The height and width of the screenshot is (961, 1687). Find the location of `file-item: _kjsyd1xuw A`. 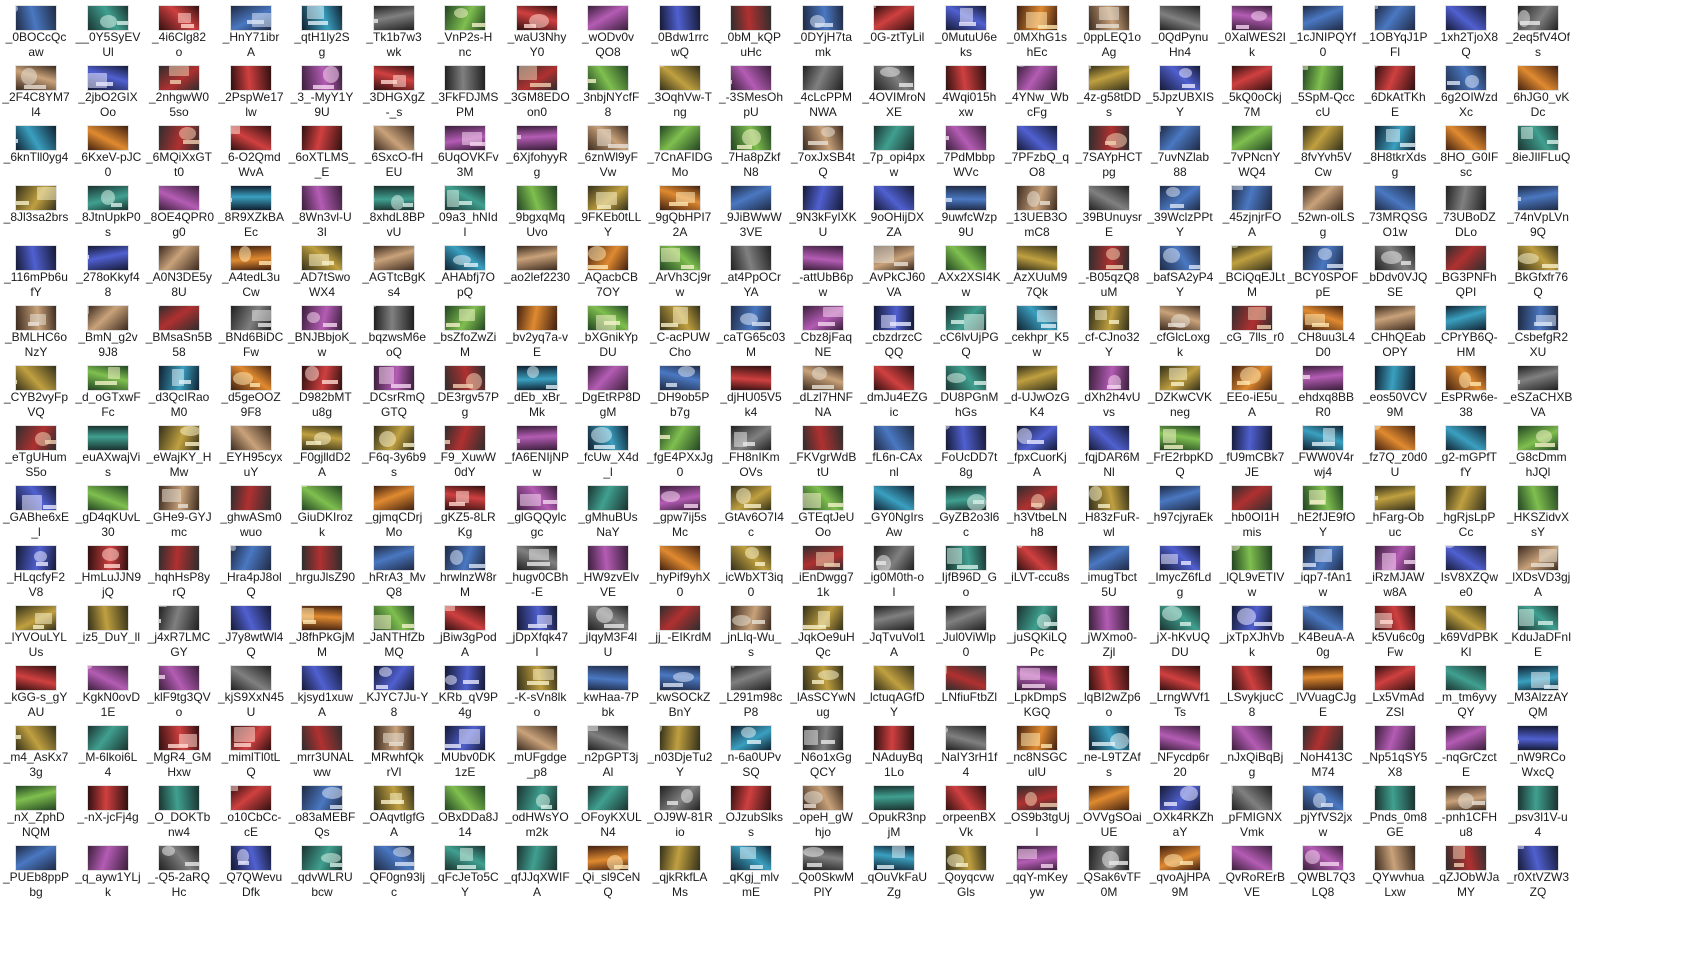

file-item: _kjsyd1xuw A is located at coordinates (322, 697).